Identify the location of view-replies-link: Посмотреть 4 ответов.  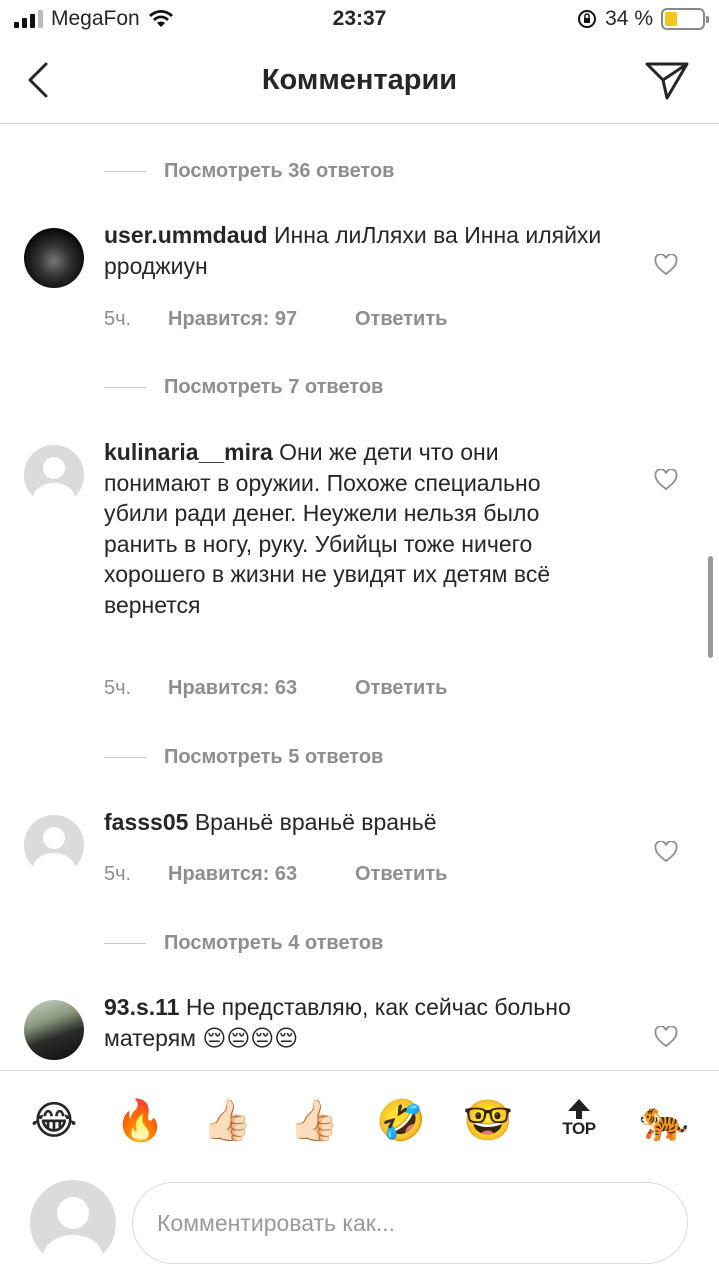
(243, 943).